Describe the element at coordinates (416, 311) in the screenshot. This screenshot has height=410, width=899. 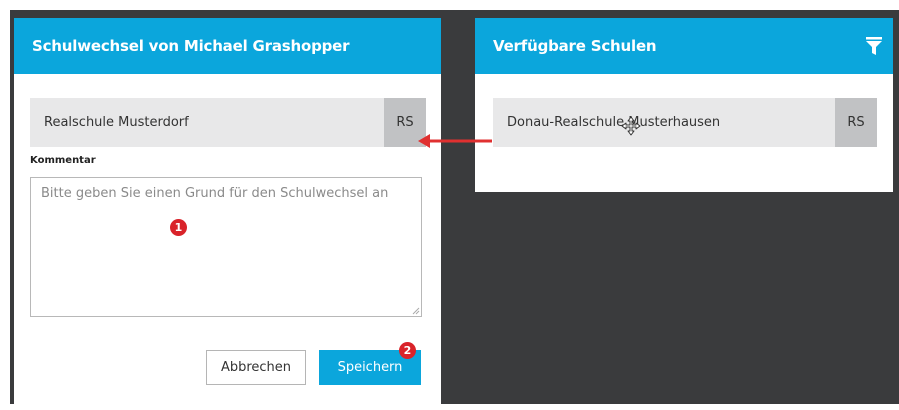
I see `resize-handle-icon` at that location.